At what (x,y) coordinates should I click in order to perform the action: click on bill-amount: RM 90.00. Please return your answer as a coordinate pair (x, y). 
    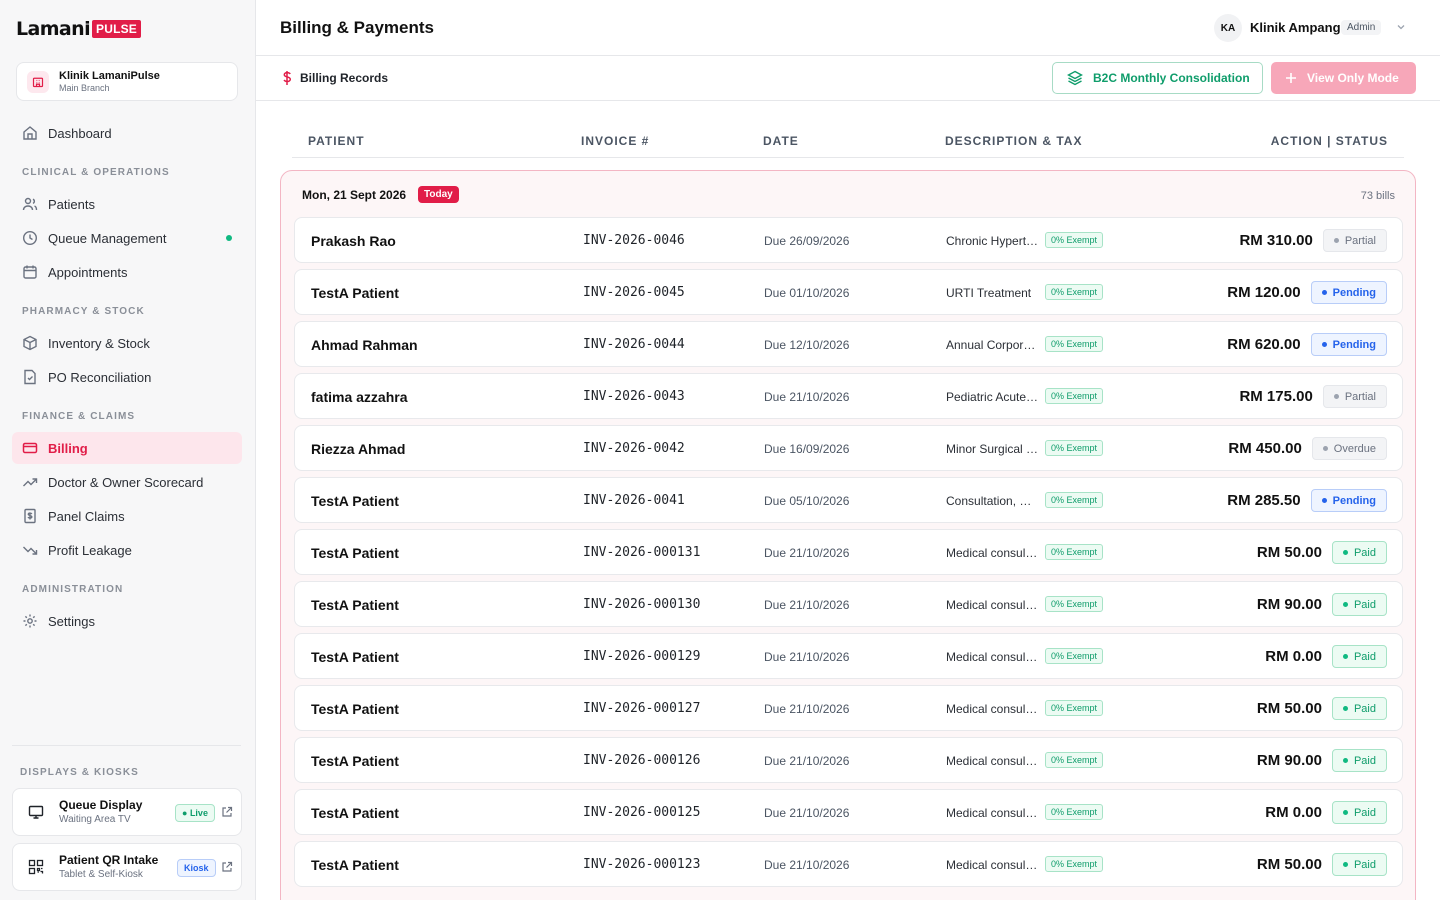
    Looking at the image, I should click on (1289, 604).